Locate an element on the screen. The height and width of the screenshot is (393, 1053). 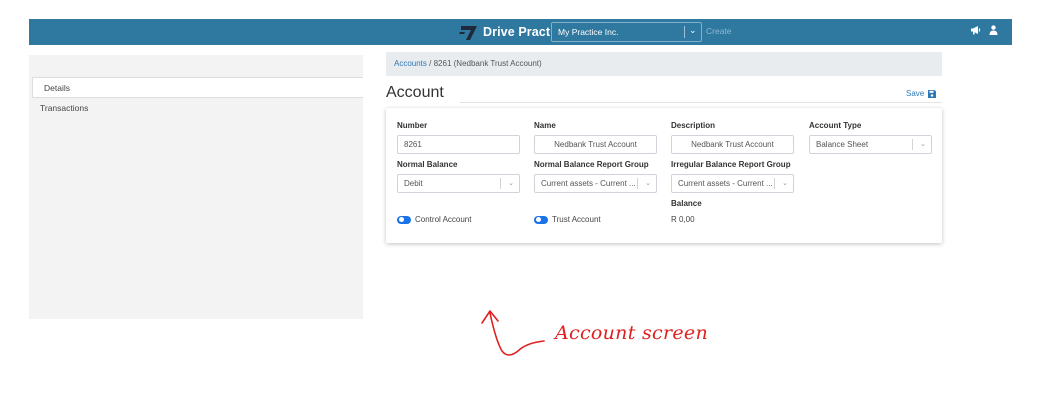
normal-balance-value: Debit is located at coordinates (413, 183).